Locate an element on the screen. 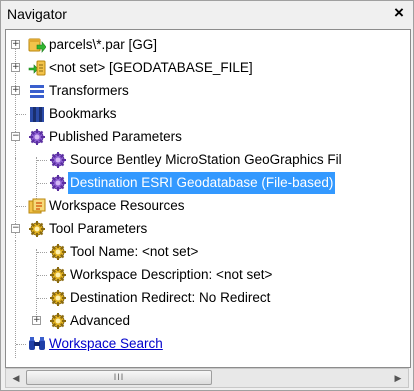 The width and height of the screenshot is (414, 391). horizontal-scrollbar: ◀ III ▶ is located at coordinates (207, 378).